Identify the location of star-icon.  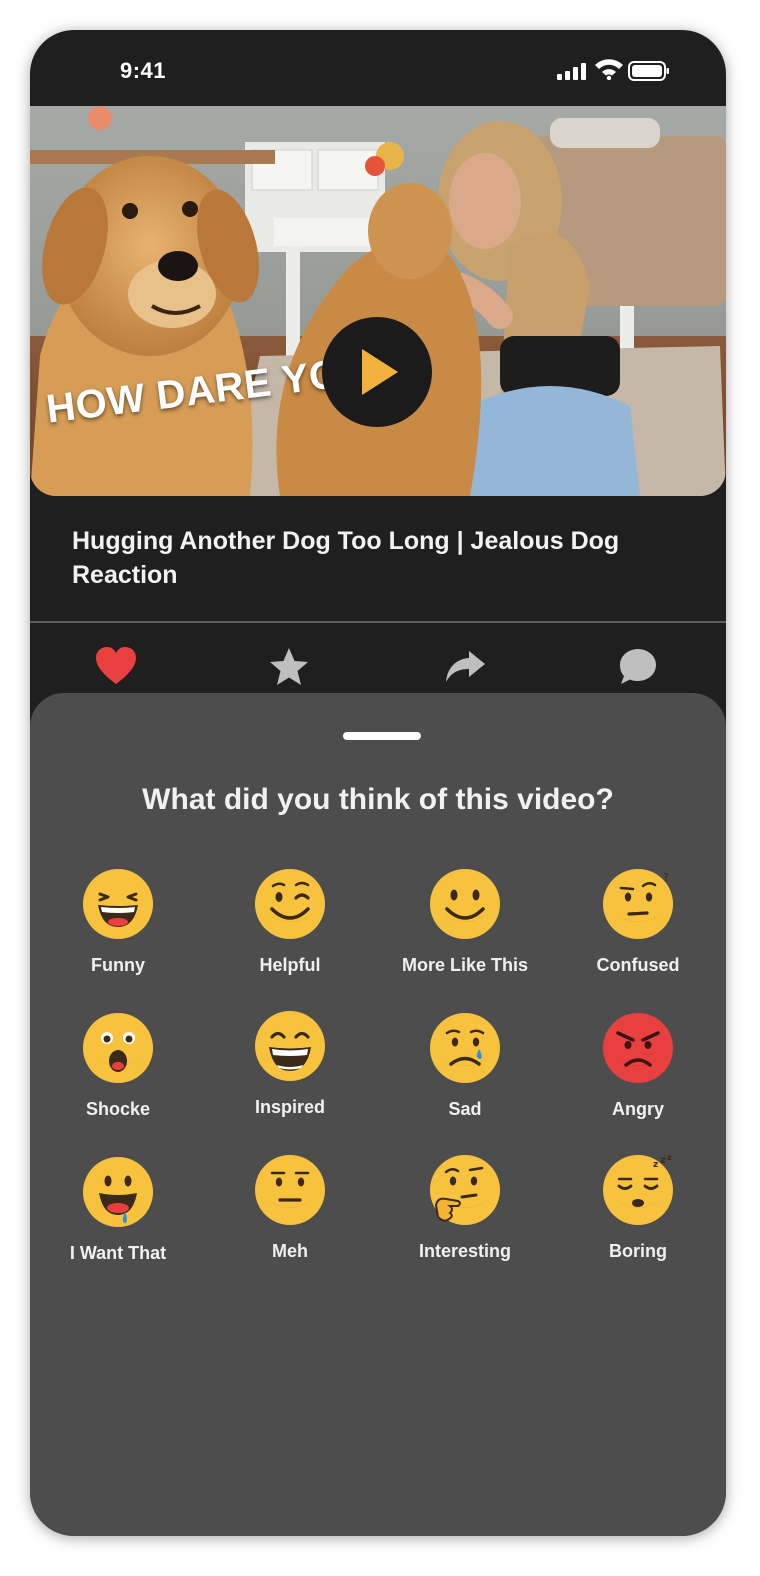
(289, 667).